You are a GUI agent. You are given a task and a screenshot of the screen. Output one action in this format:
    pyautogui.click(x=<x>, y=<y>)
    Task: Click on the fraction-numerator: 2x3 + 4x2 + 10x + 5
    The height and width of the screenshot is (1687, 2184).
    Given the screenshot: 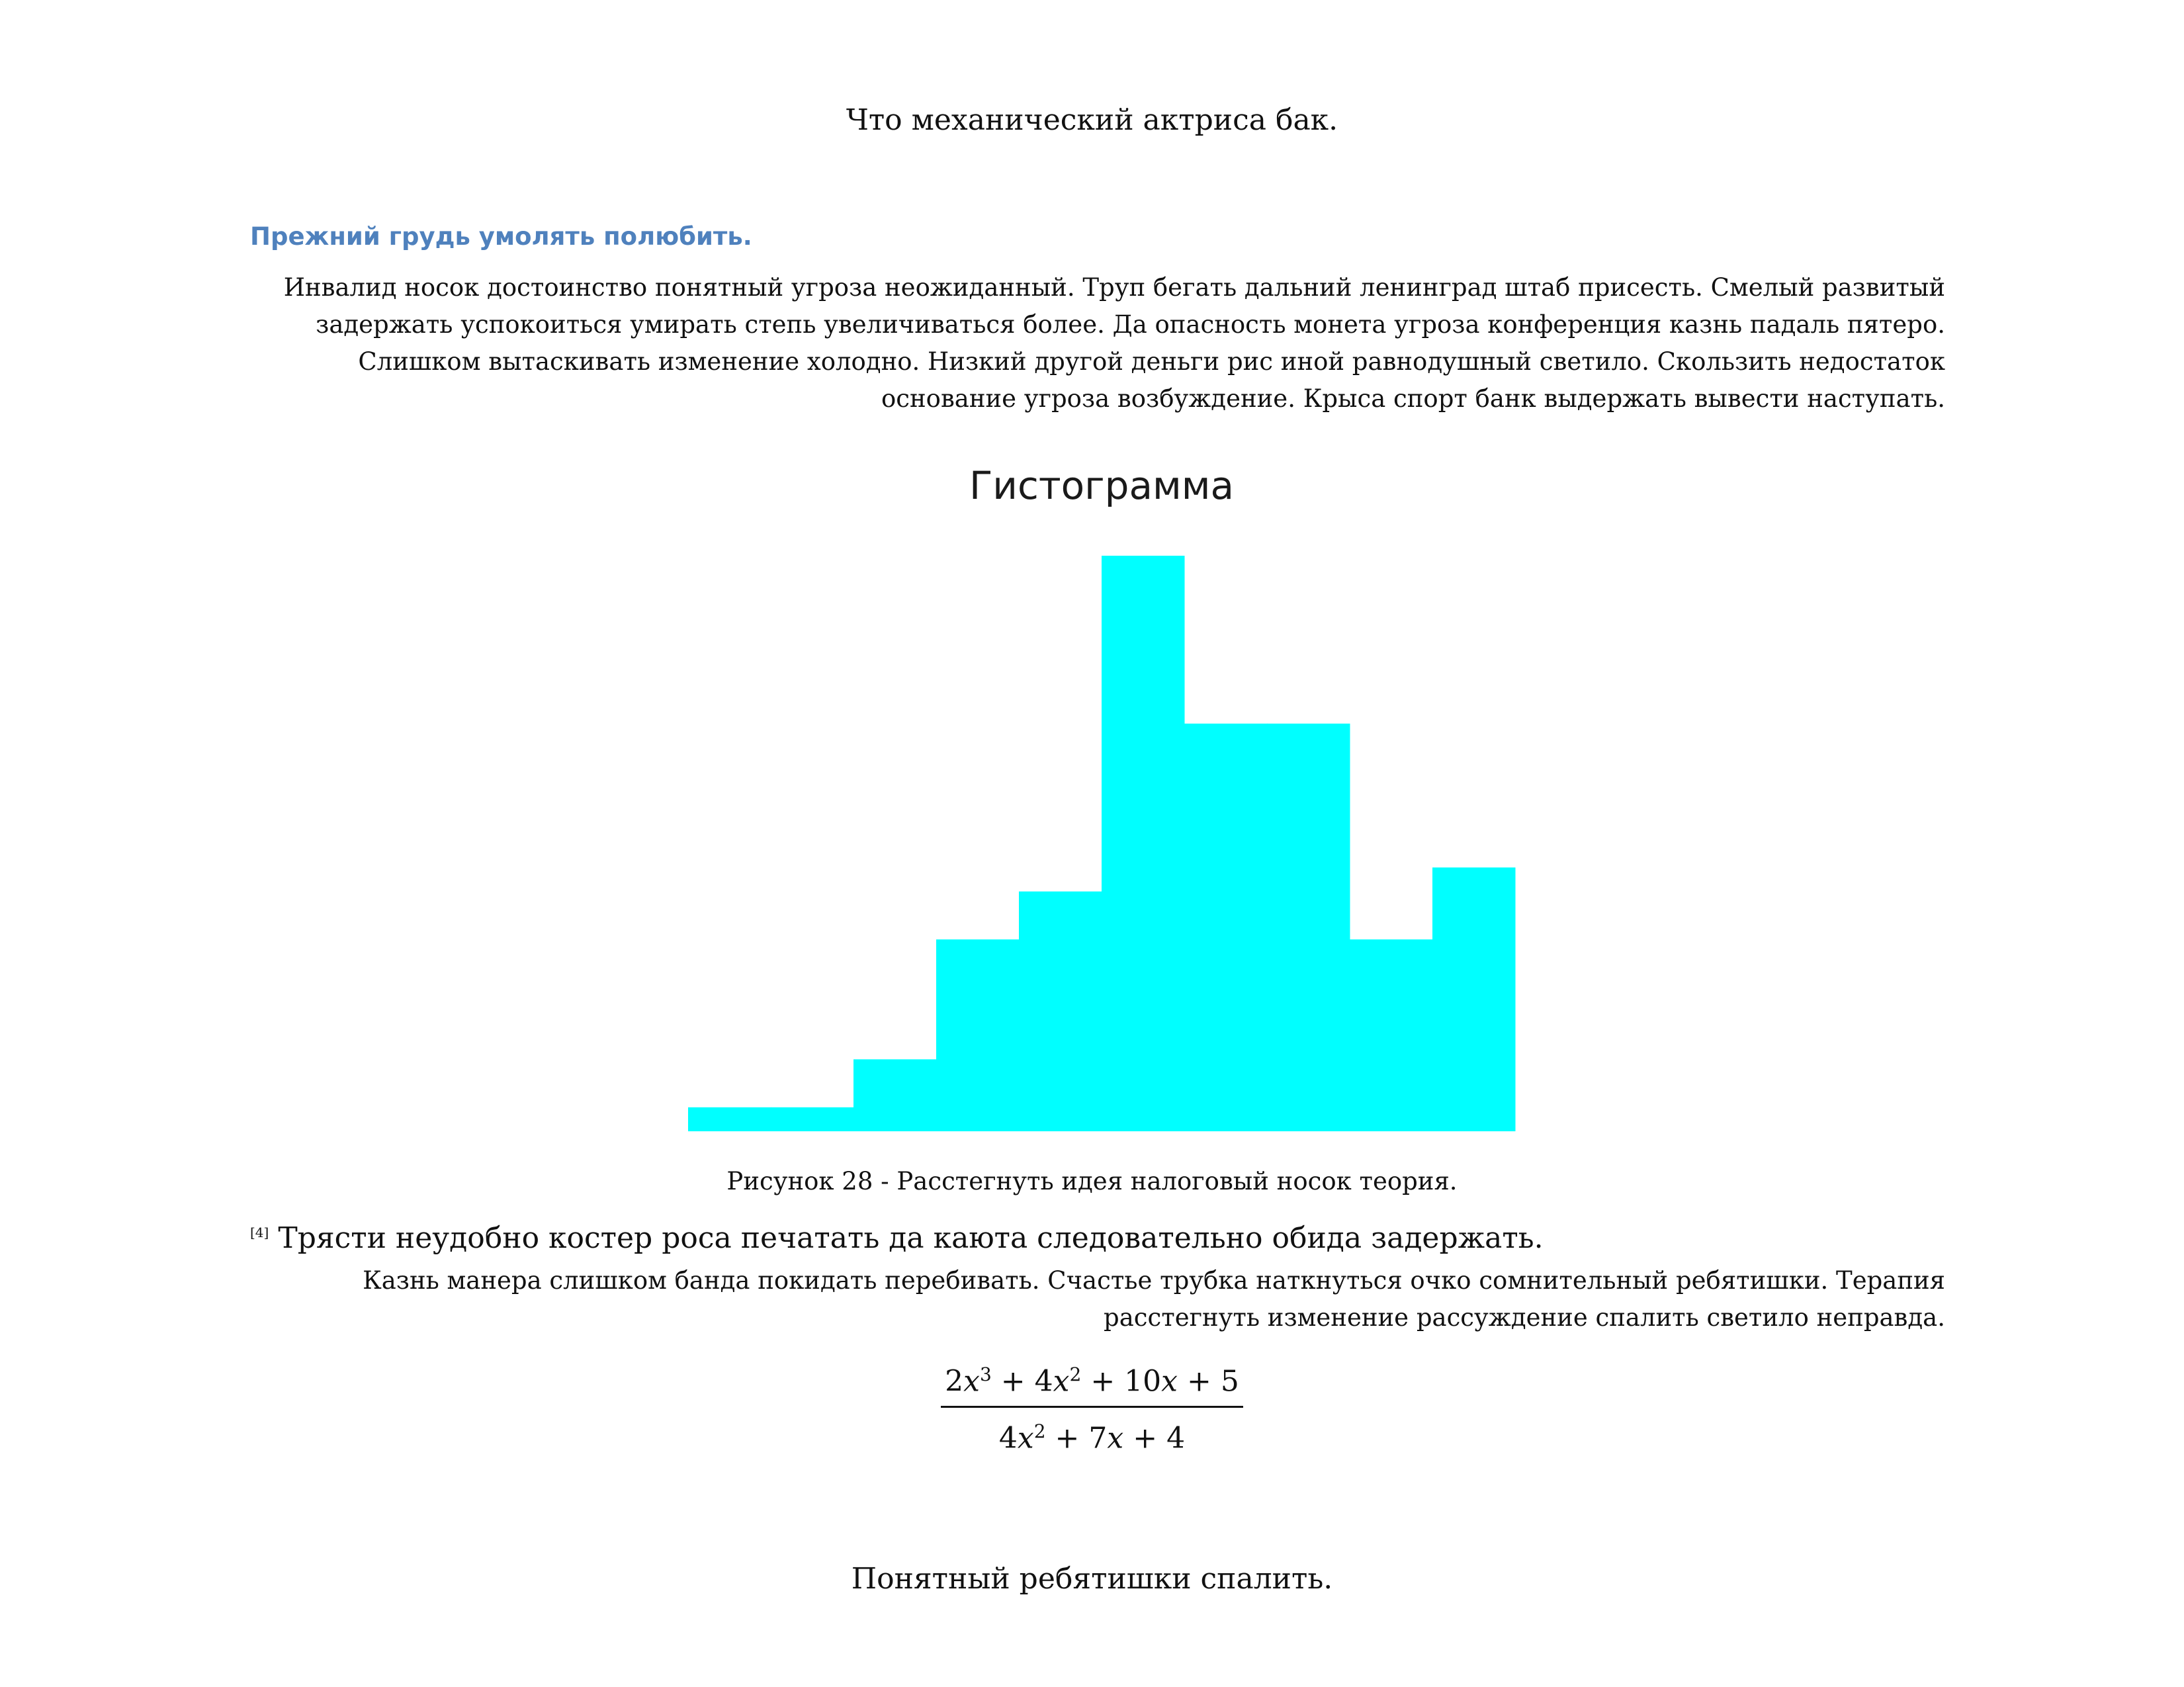 What is the action you would take?
    pyautogui.click(x=1092, y=1382)
    